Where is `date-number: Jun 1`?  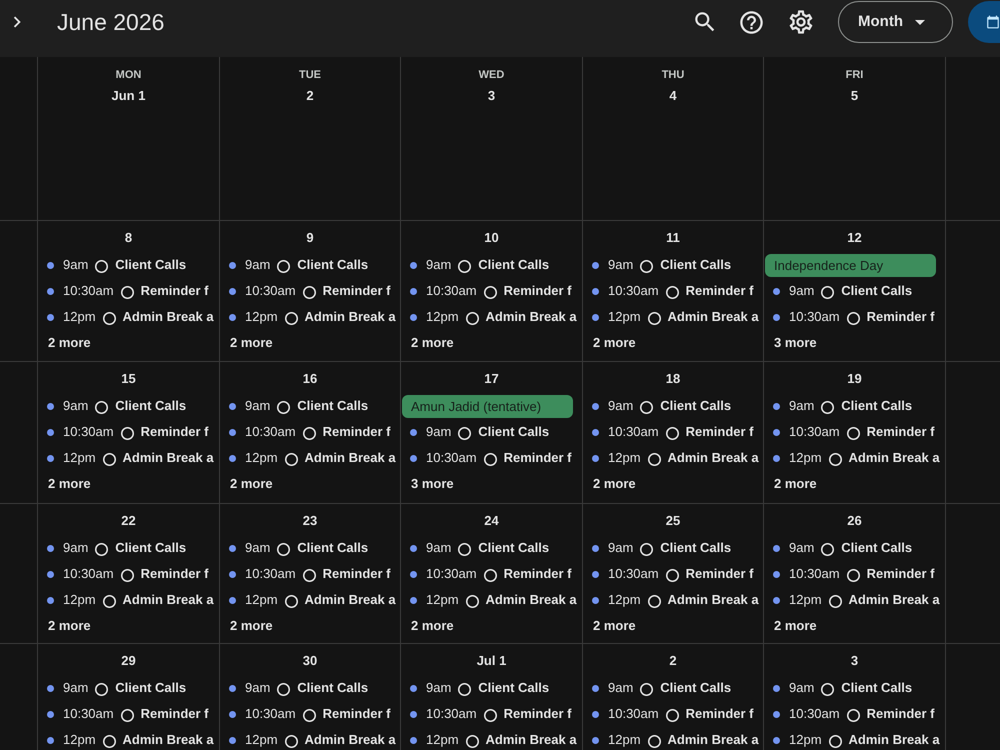
date-number: Jun 1 is located at coordinates (129, 96).